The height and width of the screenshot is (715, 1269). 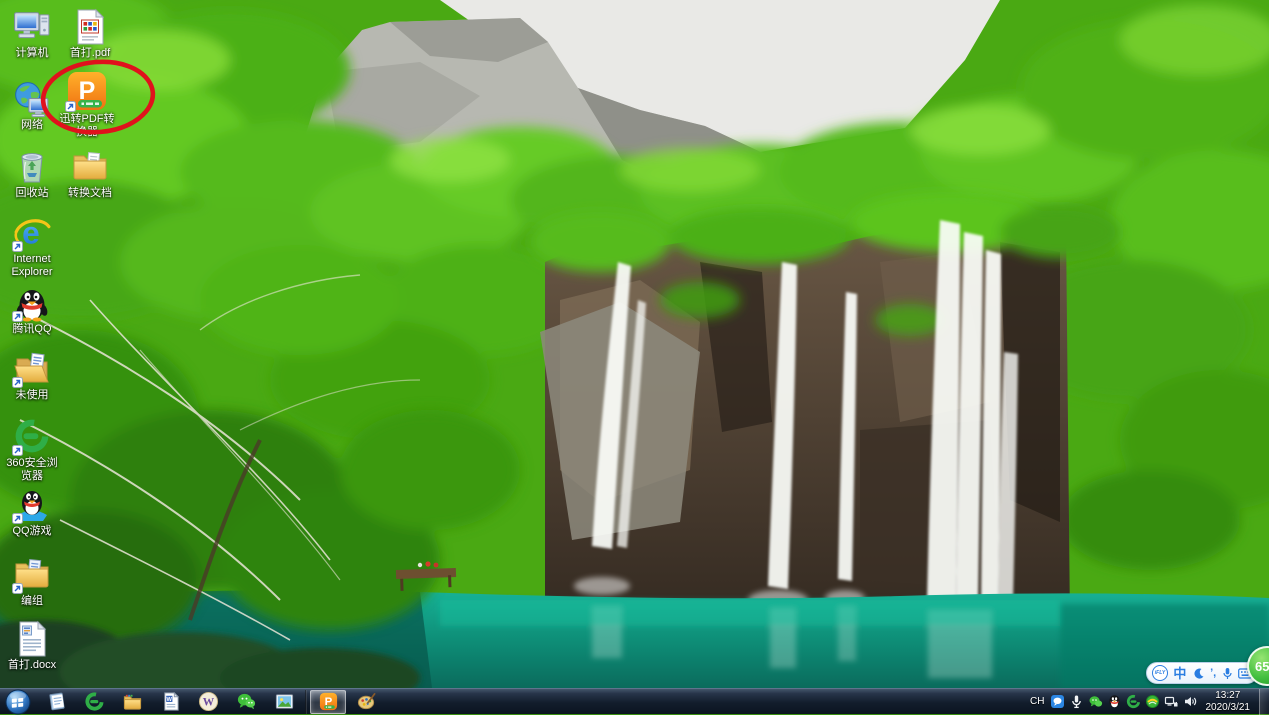 What do you see at coordinates (1171, 701) in the screenshot?
I see `network-tray-icon` at bounding box center [1171, 701].